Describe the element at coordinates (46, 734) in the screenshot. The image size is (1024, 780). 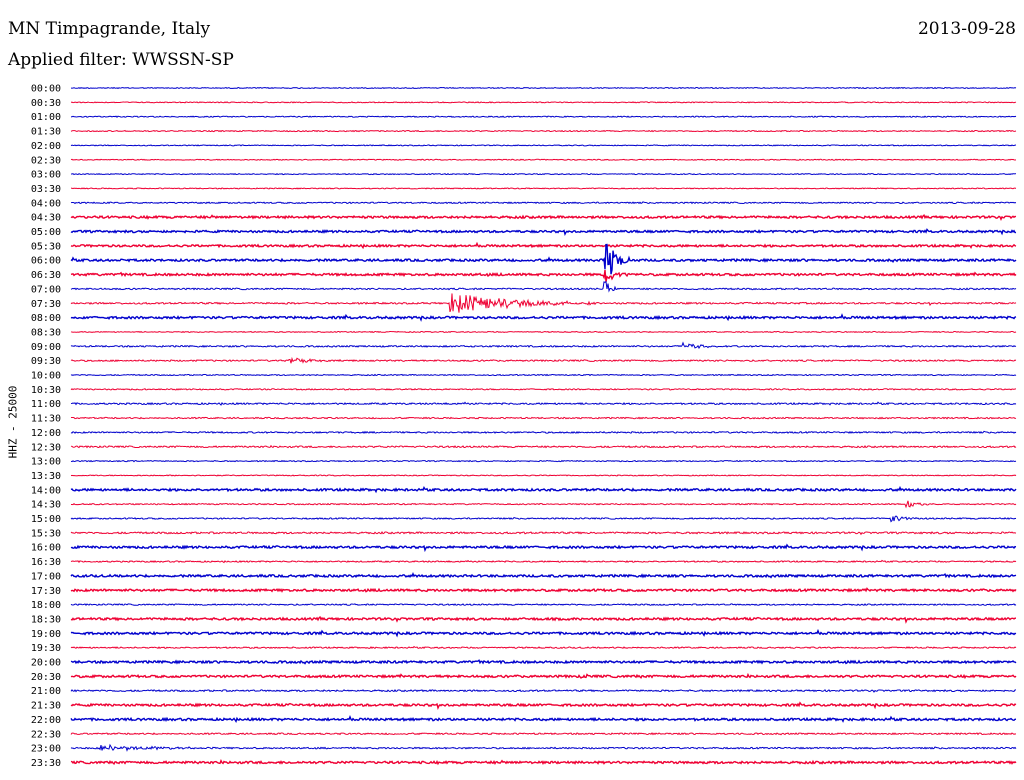
I see `row-time-label: 22:30` at that location.